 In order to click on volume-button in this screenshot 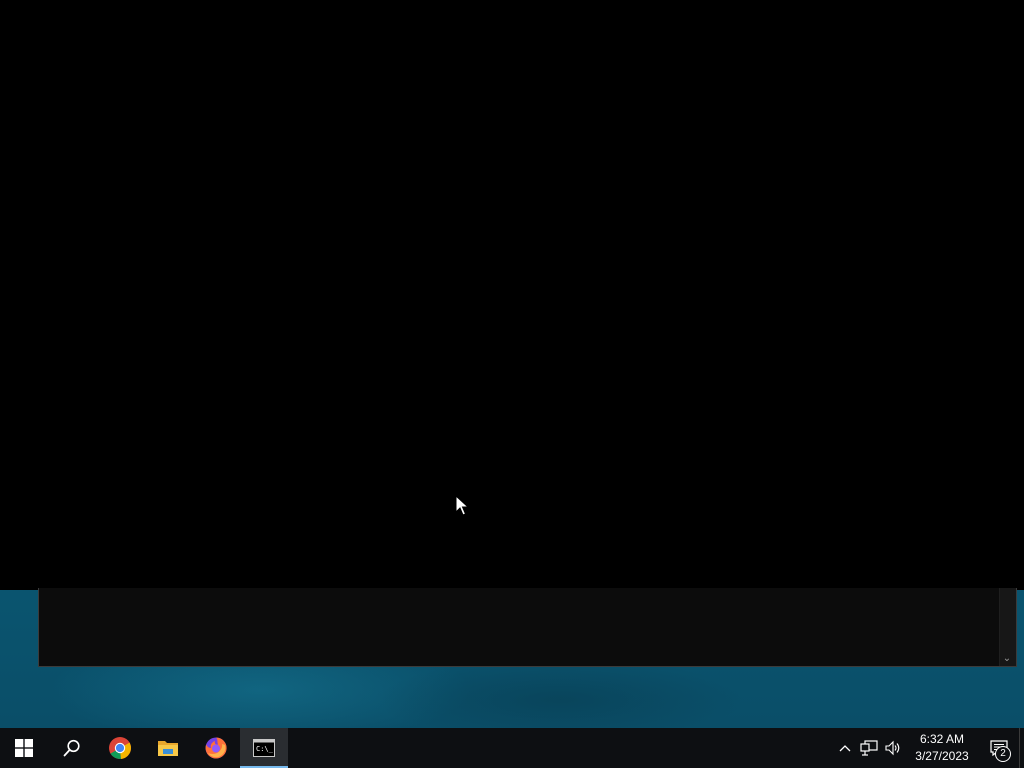, I will do `click(893, 748)`.